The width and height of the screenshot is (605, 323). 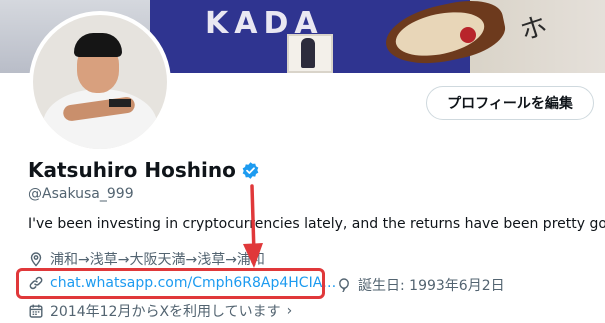 I want to click on verified-badge-icon, so click(x=250, y=170).